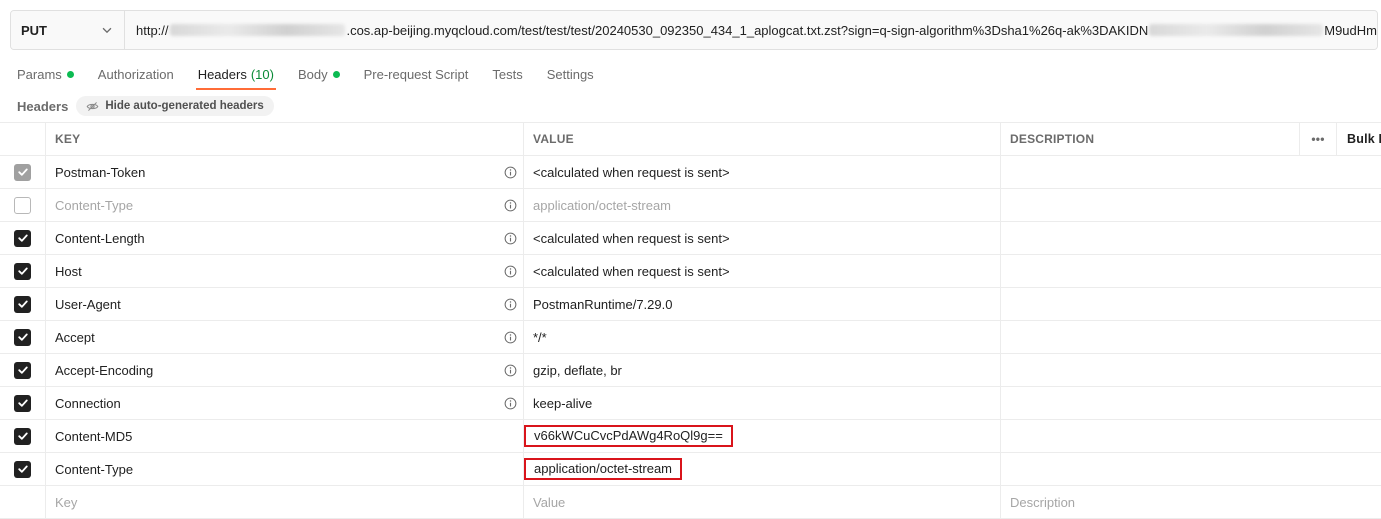 This screenshot has height=519, width=1381. Describe the element at coordinates (34, 30) in the screenshot. I see `method-label: PUT` at that location.